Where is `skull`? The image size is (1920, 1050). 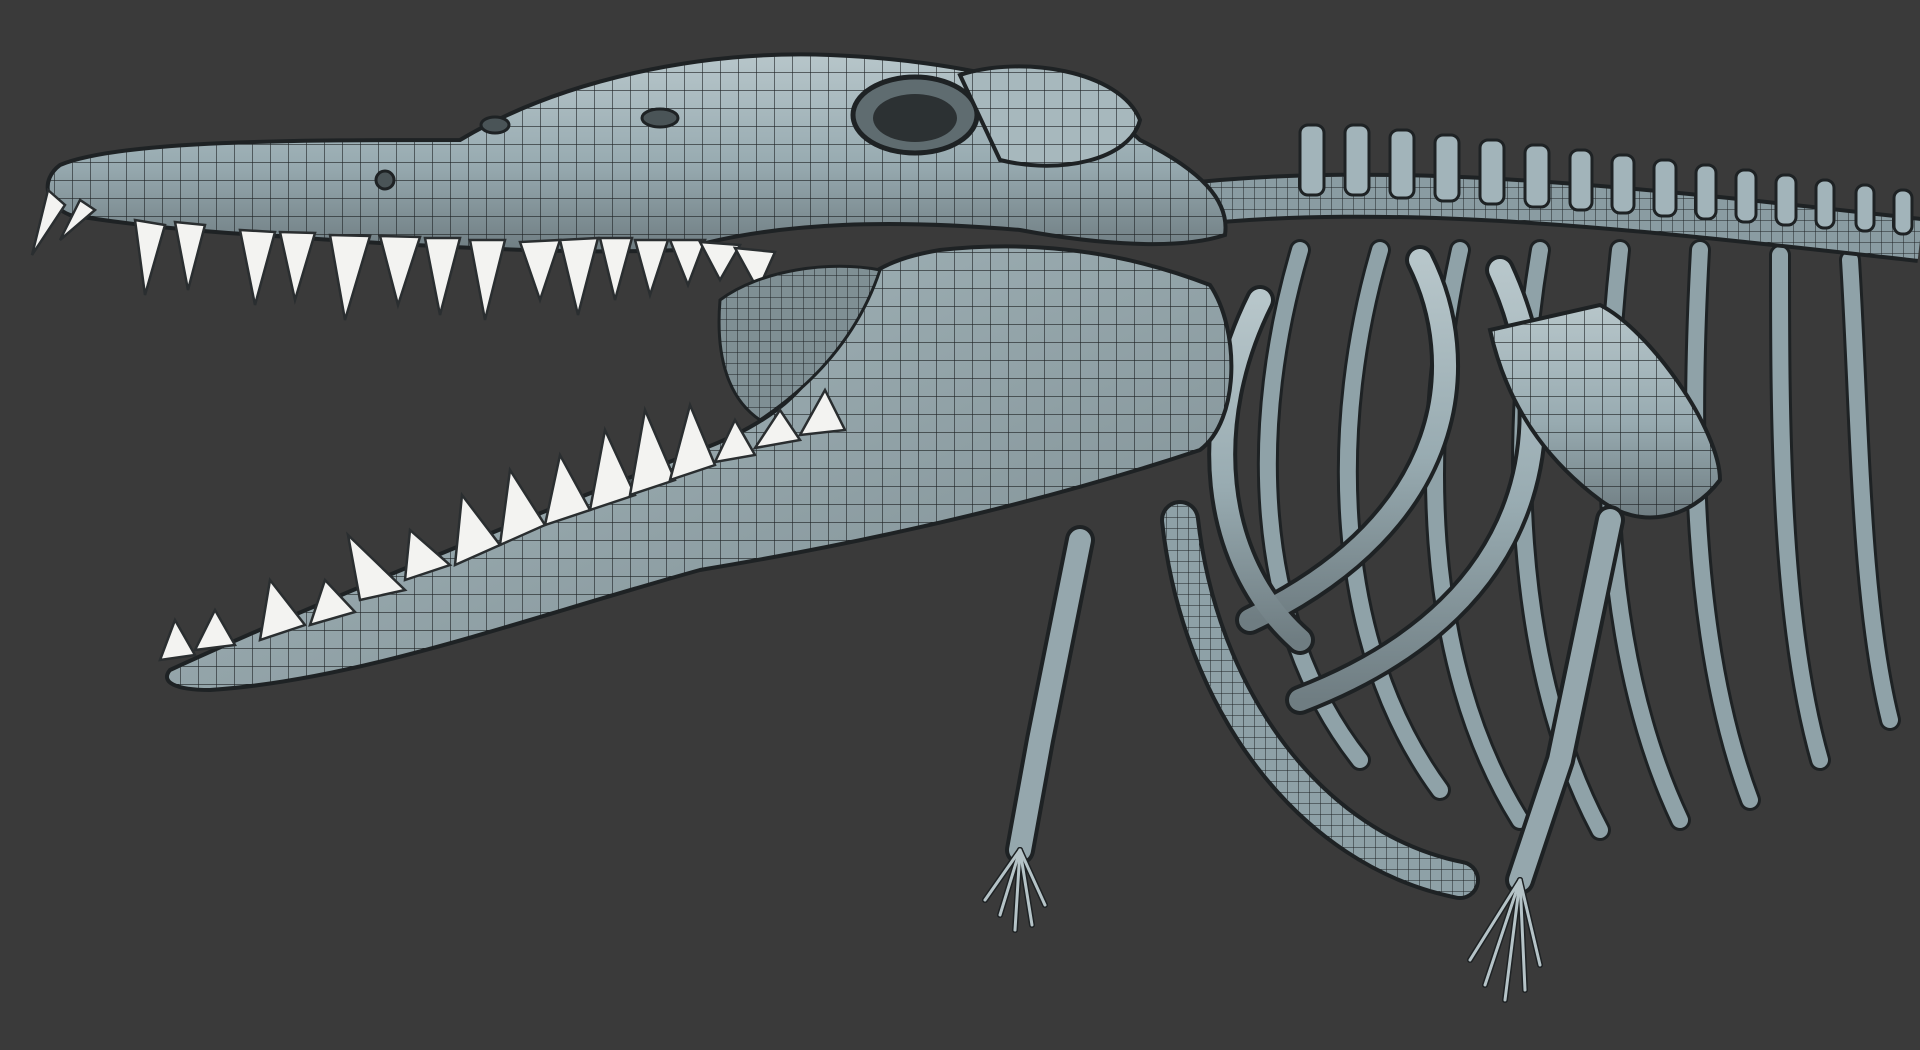
skull is located at coordinates (636, 153).